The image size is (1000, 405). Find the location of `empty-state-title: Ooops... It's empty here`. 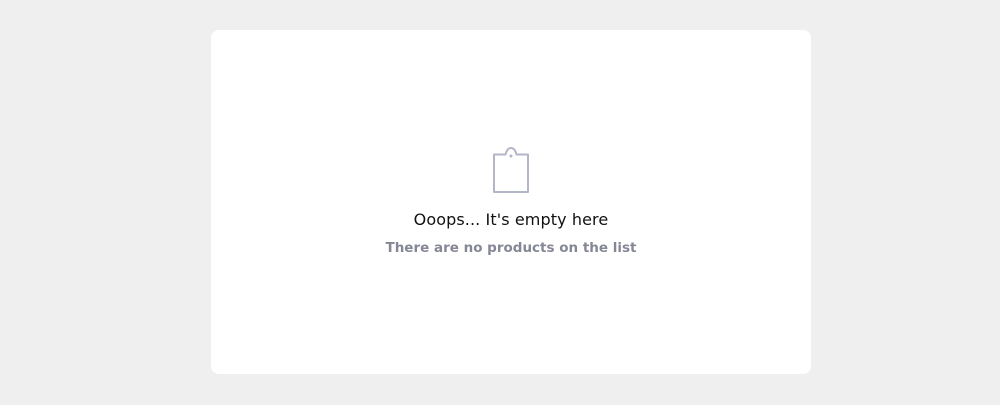

empty-state-title: Ooops... It's empty here is located at coordinates (511, 219).